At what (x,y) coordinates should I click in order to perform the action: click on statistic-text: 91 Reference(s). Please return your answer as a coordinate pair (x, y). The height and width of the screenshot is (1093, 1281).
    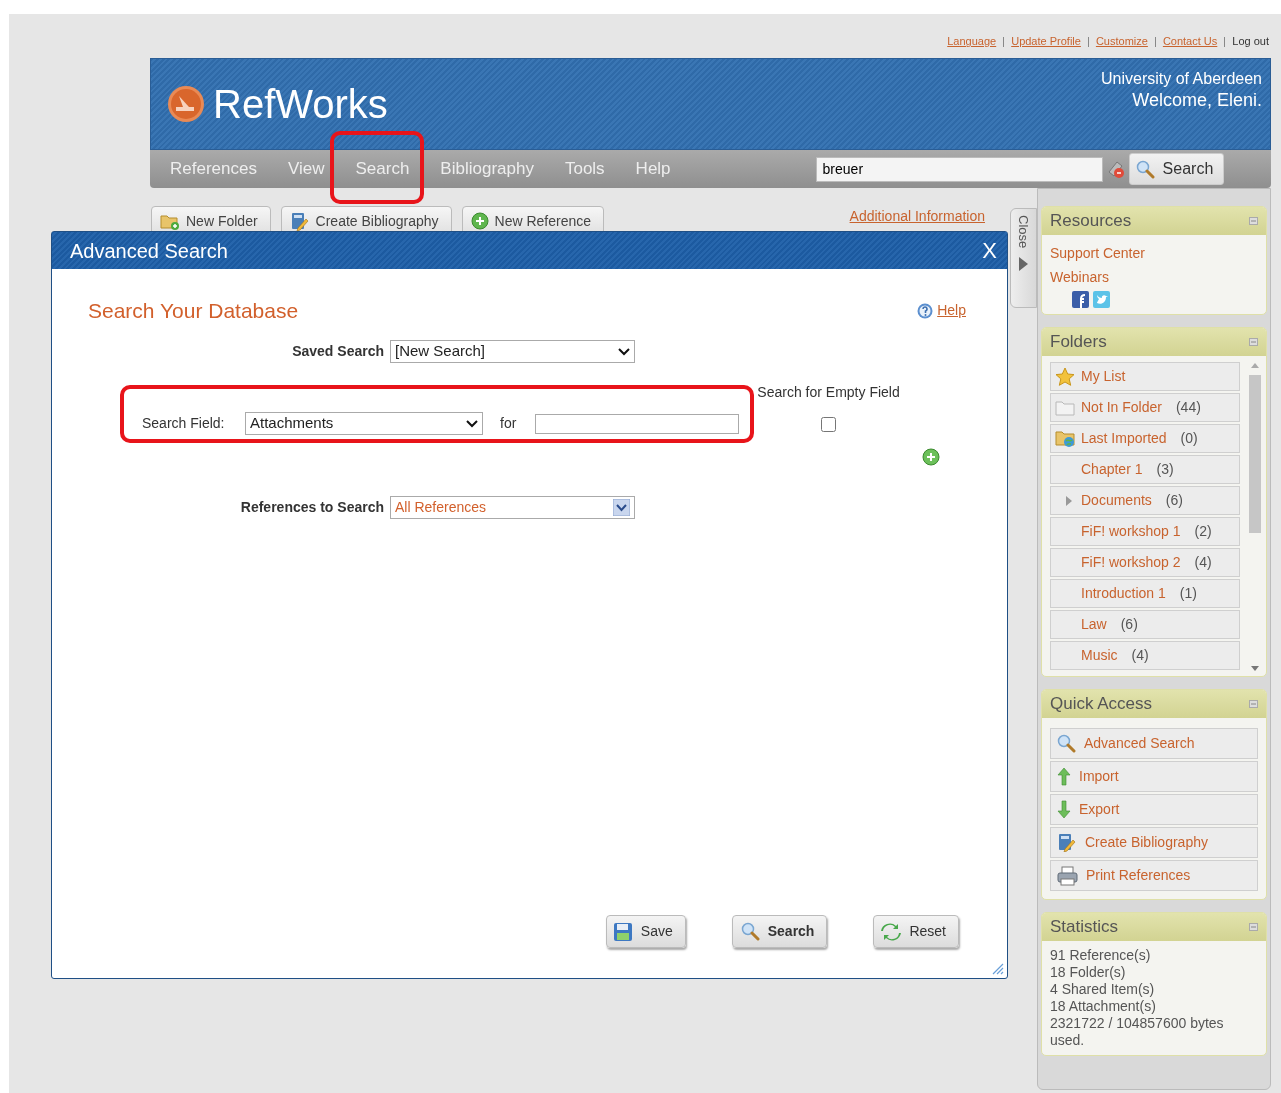
    Looking at the image, I should click on (1101, 955).